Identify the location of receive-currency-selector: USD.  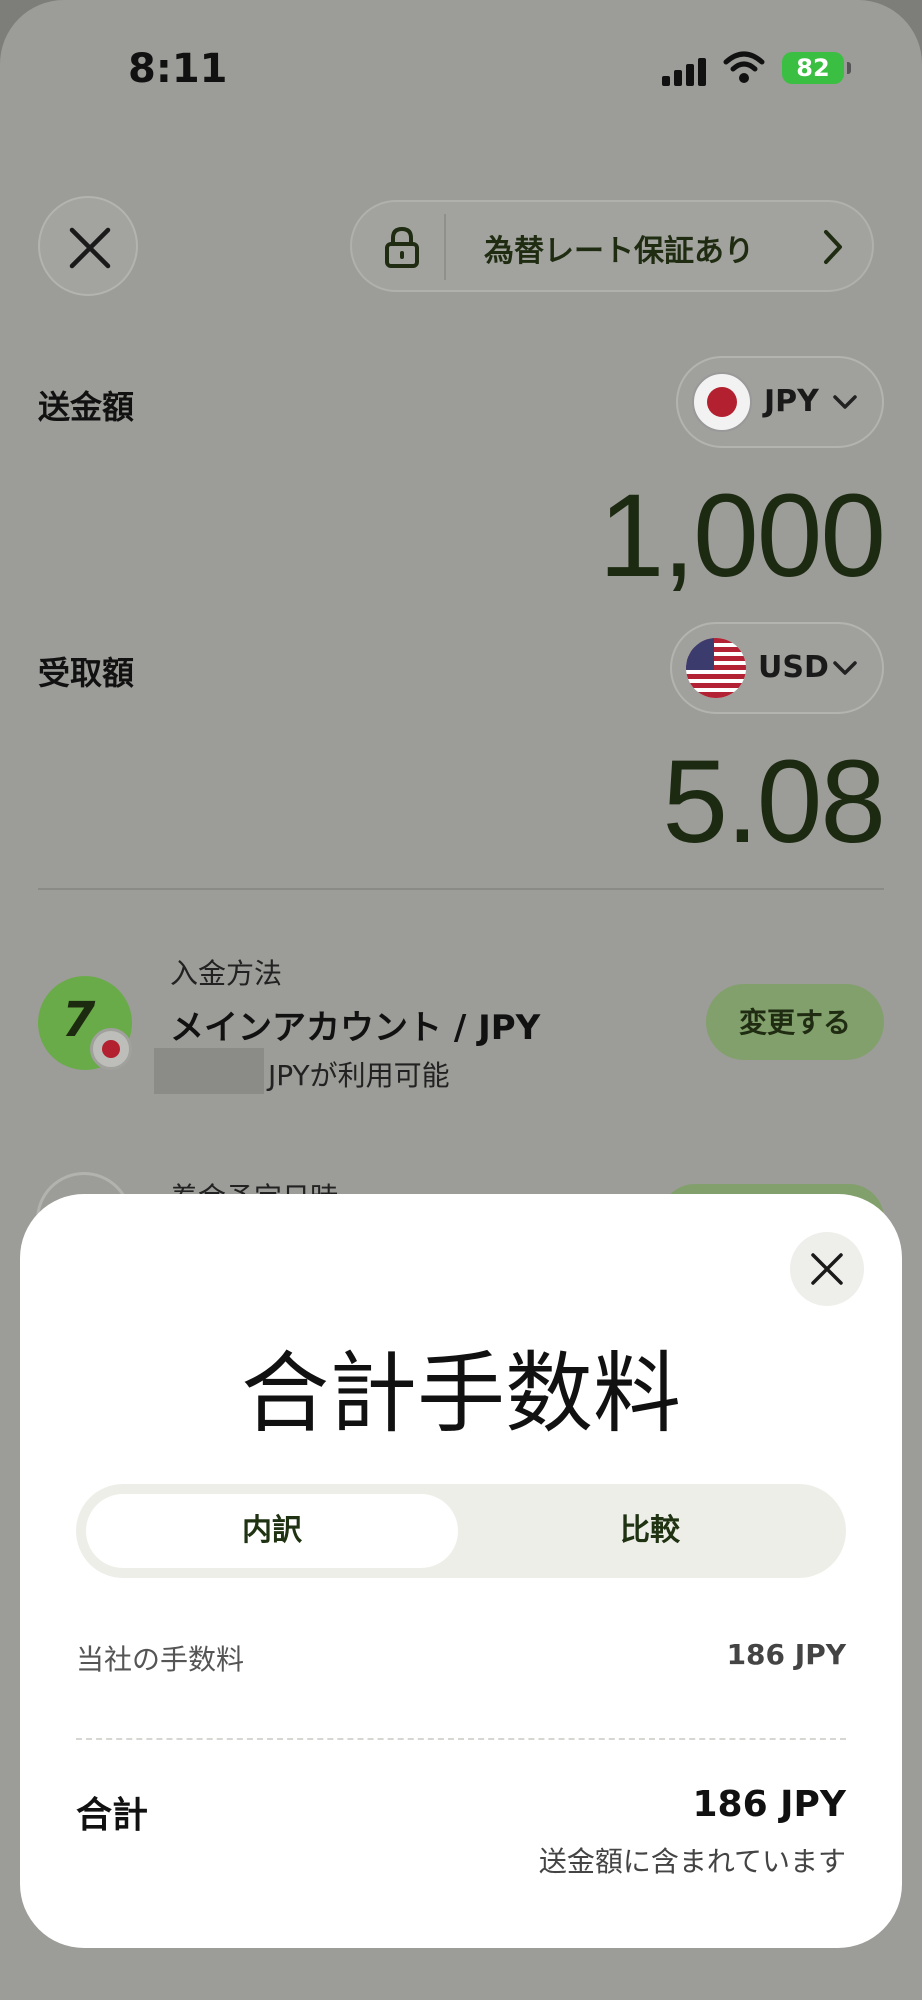
(777, 668).